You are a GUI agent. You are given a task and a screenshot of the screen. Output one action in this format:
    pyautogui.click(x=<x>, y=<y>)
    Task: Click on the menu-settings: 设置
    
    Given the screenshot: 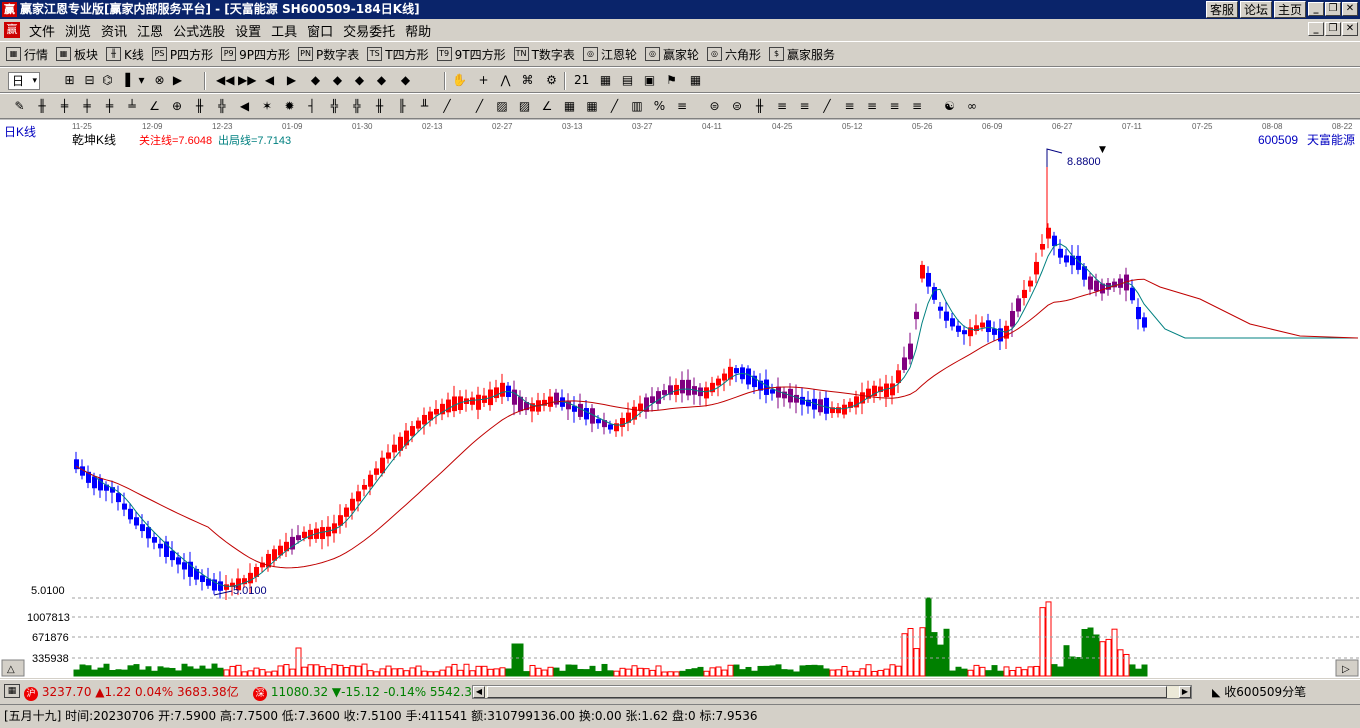 What is the action you would take?
    pyautogui.click(x=248, y=30)
    